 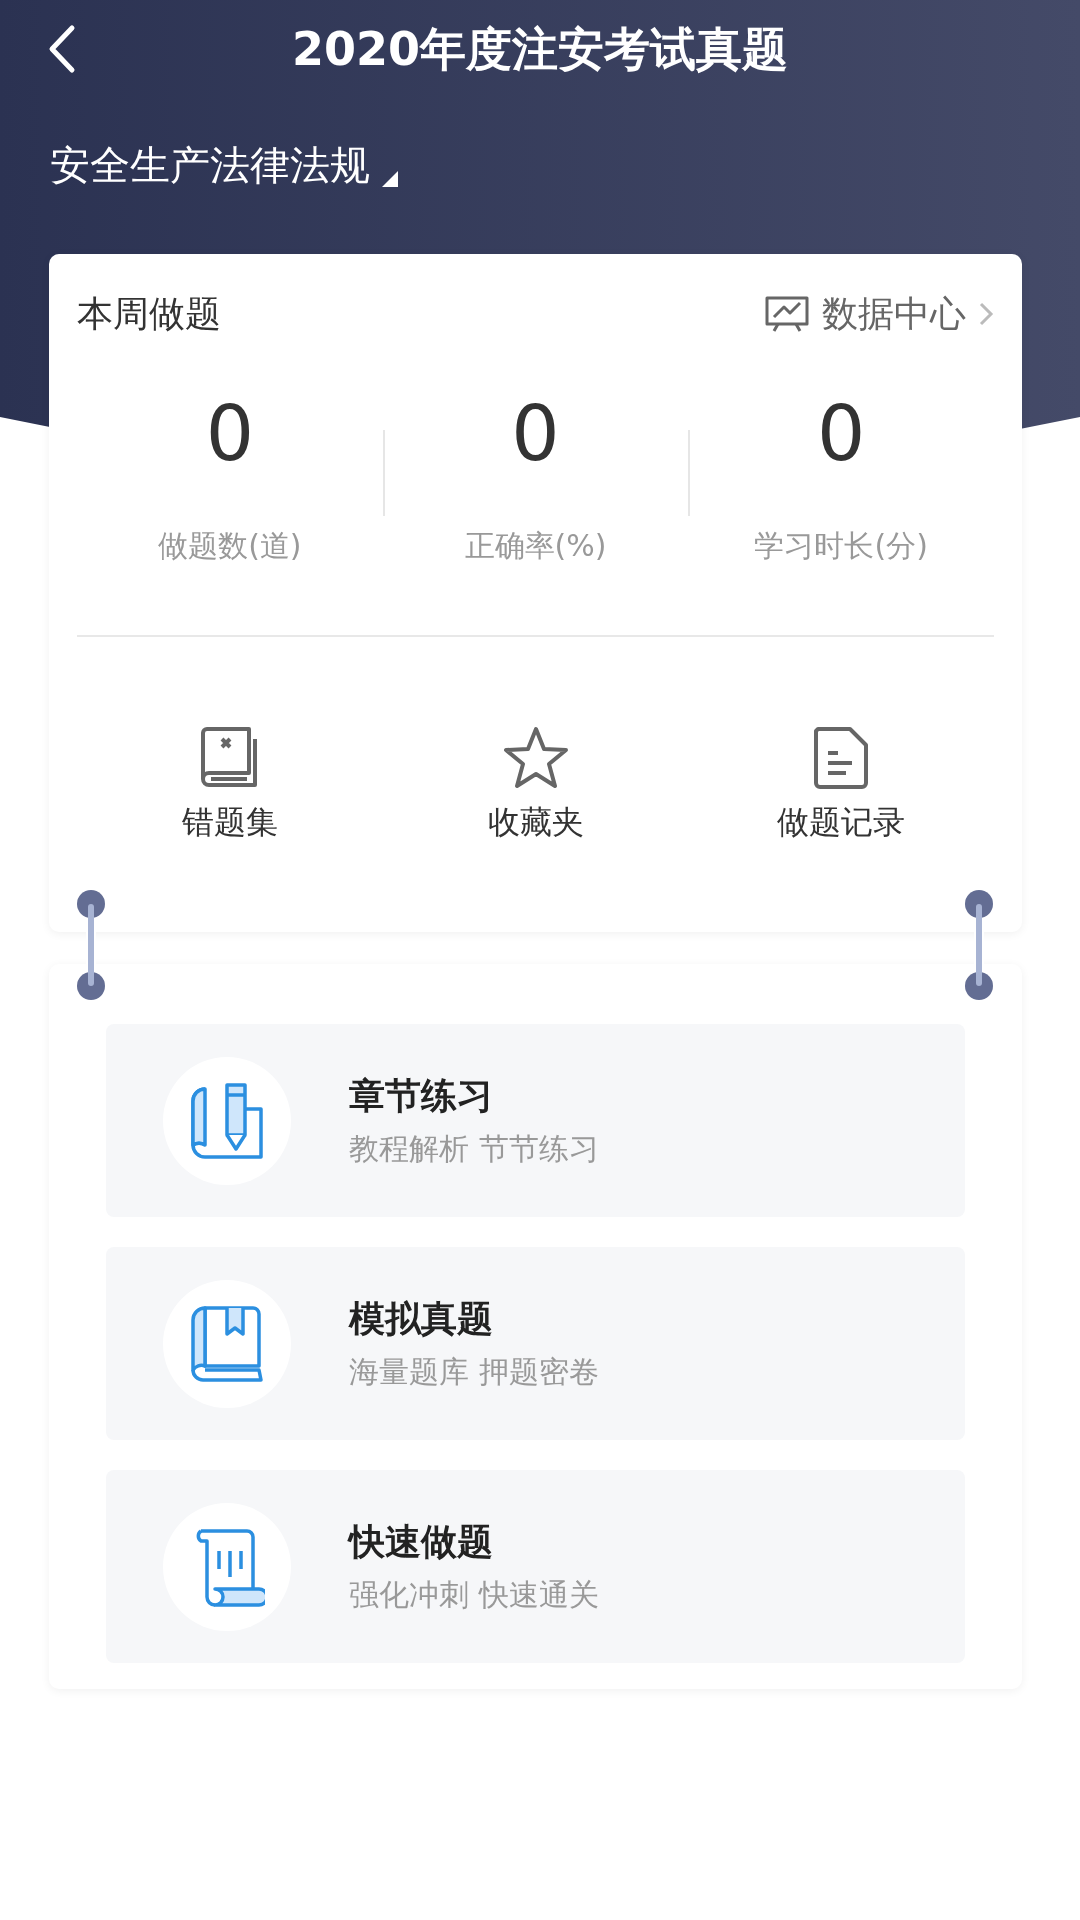 What do you see at coordinates (474, 1594) in the screenshot?
I see `item-subtitle: 强化冲刺 快速通关` at bounding box center [474, 1594].